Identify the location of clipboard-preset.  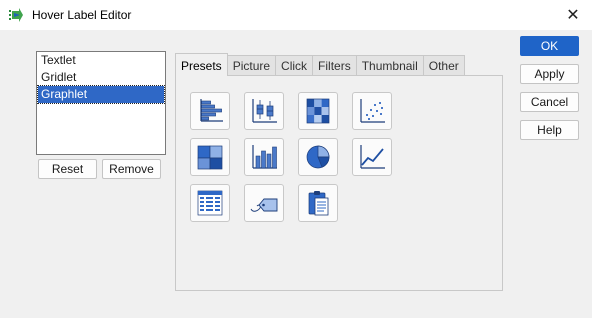
(318, 203).